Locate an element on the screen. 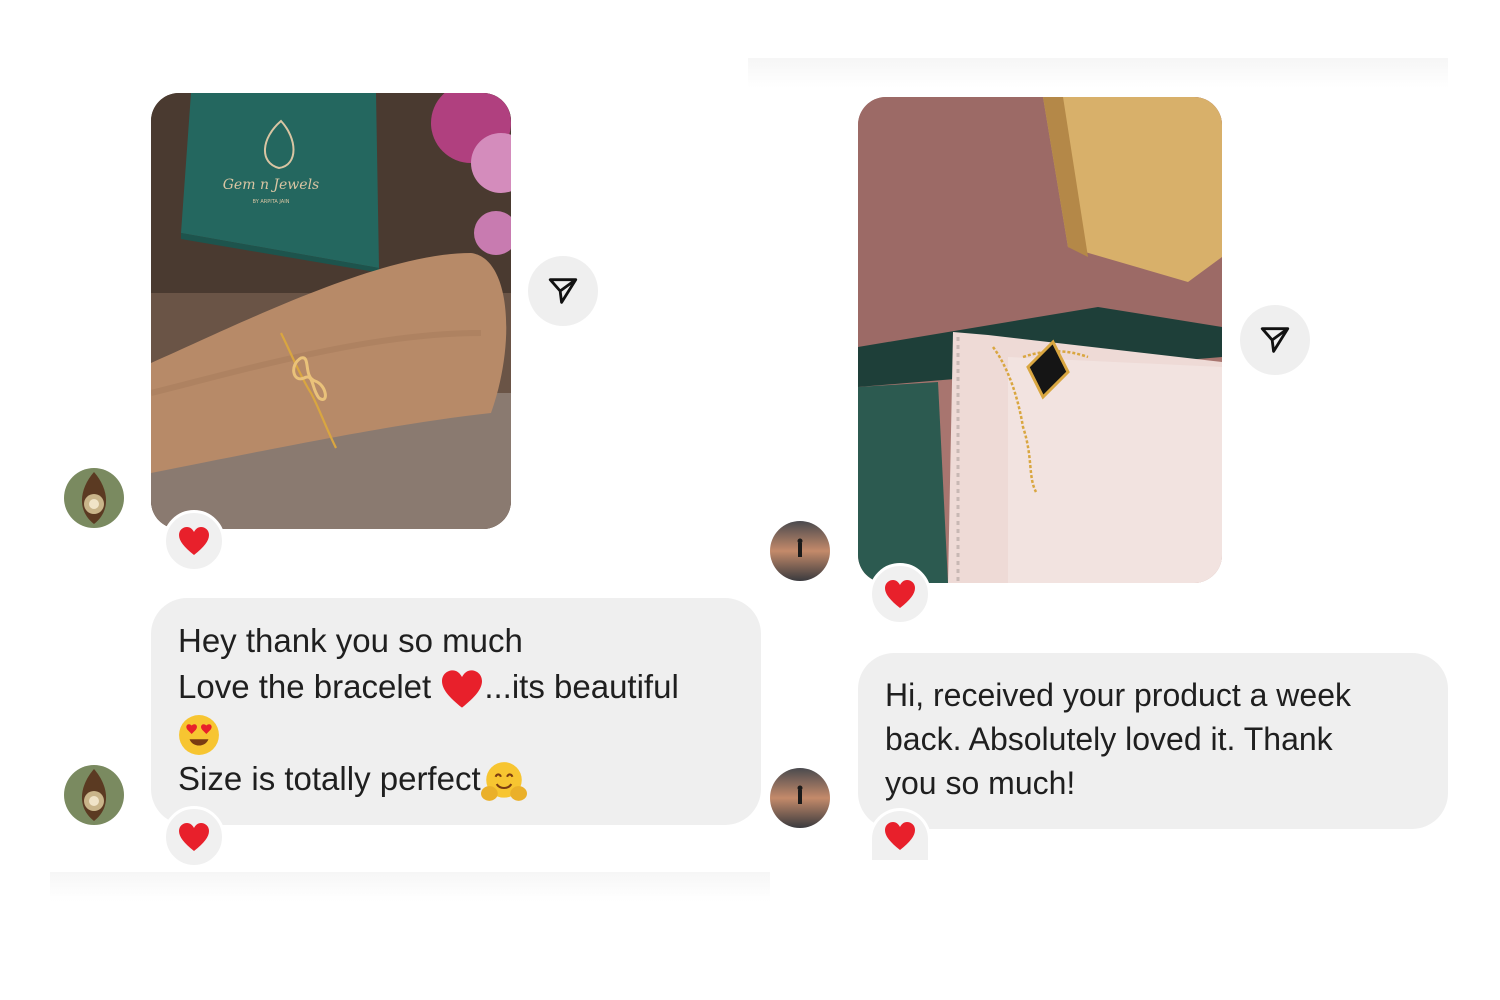 The height and width of the screenshot is (1000, 1500). message-line: you so much! is located at coordinates (980, 783).